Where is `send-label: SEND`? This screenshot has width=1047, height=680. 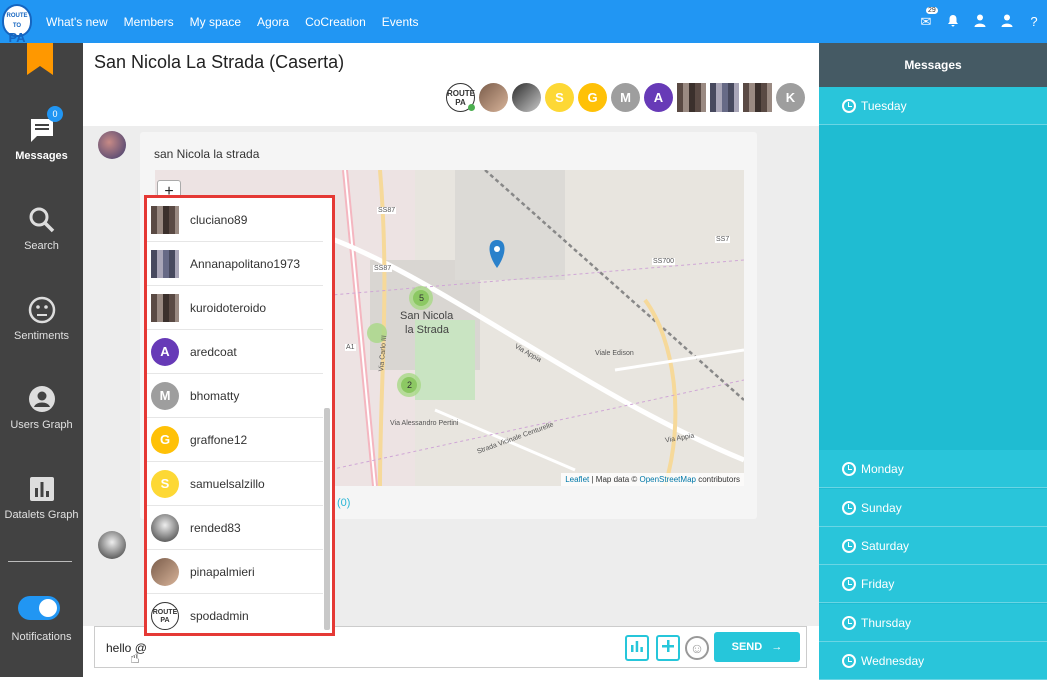
send-label: SEND is located at coordinates (747, 647).